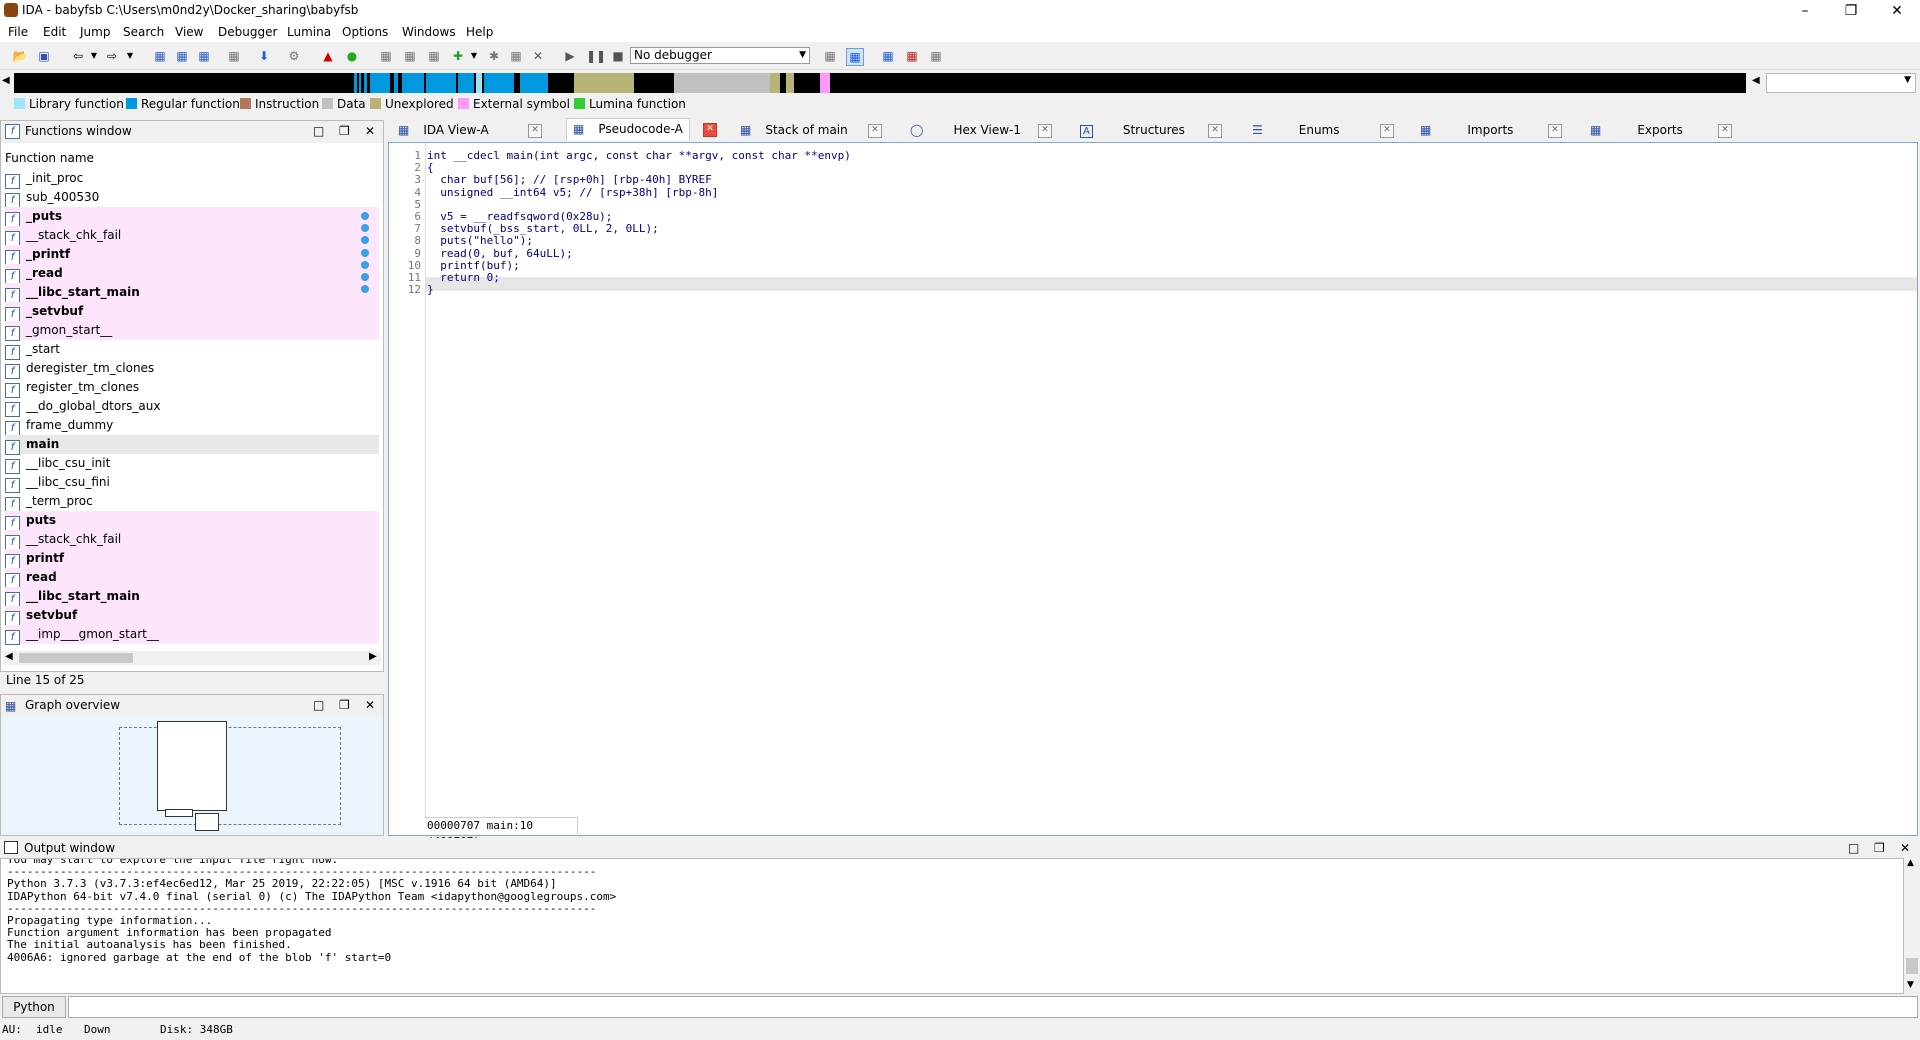 Image resolution: width=1920 pixels, height=1040 pixels. I want to click on function-name-column-header: Function name, so click(49, 158).